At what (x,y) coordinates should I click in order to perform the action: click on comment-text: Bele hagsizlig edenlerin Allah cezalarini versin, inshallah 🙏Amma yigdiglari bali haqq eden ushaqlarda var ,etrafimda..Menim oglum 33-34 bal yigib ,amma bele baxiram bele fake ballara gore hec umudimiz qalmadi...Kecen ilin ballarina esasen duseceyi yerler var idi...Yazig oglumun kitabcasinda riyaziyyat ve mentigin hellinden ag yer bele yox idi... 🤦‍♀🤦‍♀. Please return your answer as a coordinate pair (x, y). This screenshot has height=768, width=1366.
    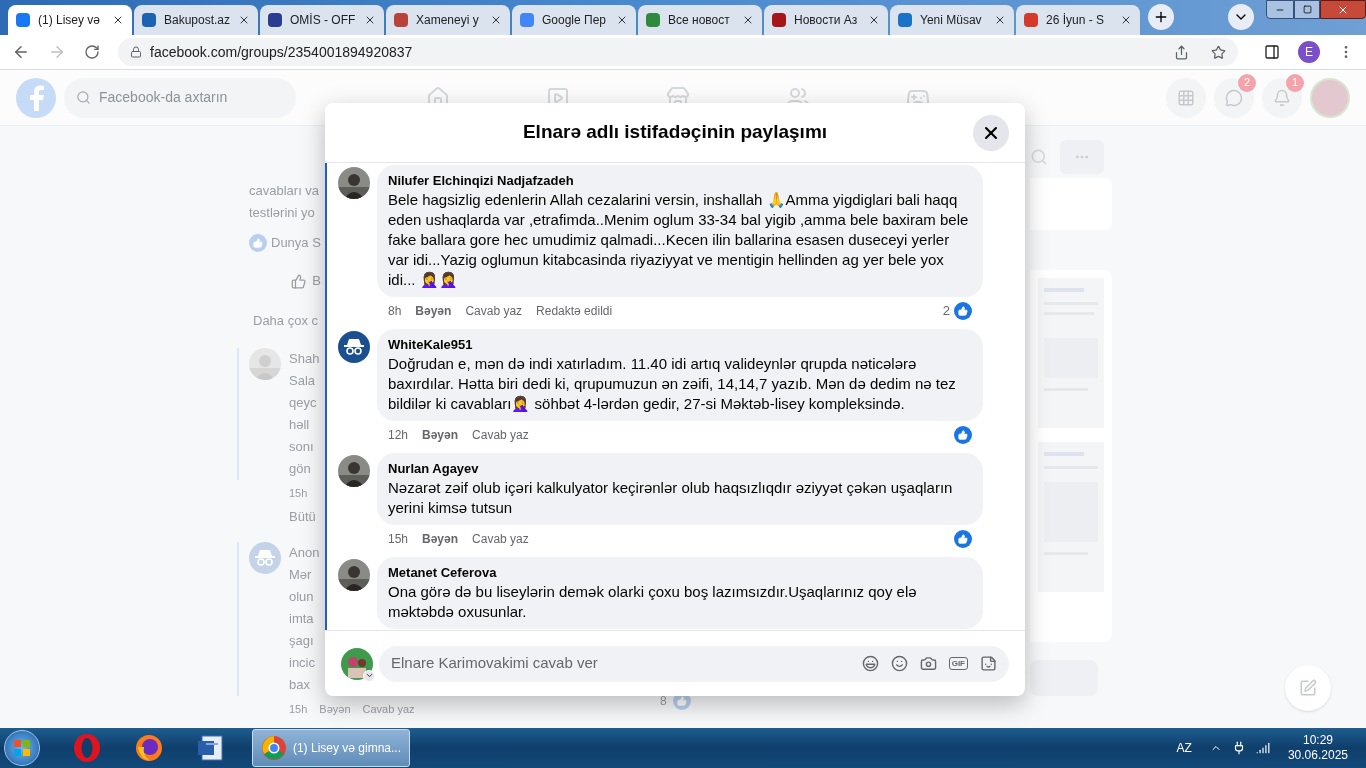
    Looking at the image, I should click on (679, 240).